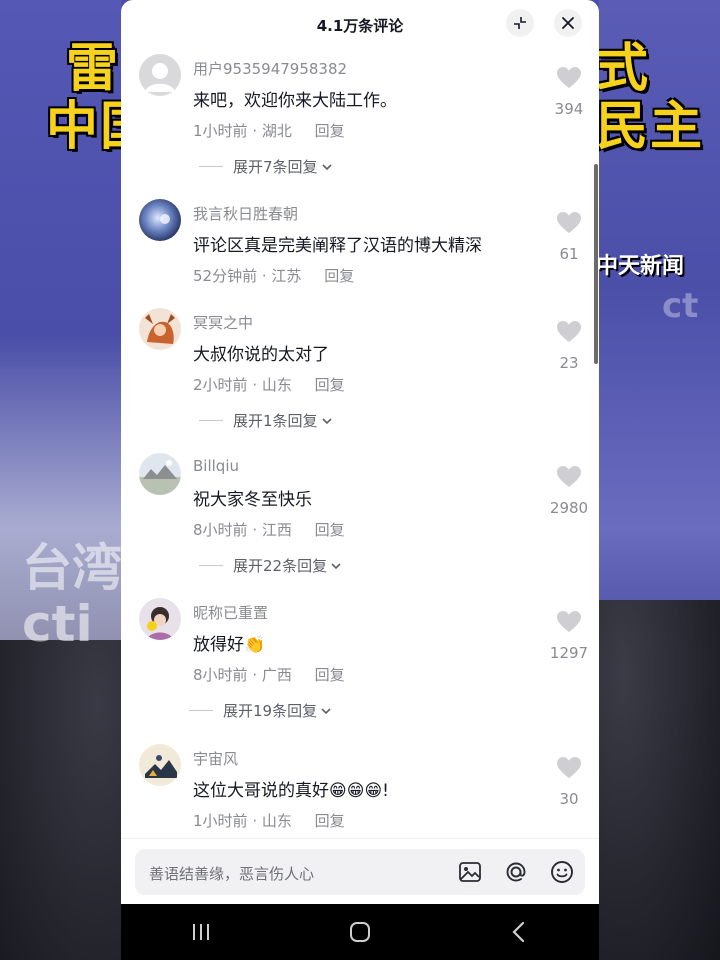 This screenshot has width=720, height=960. What do you see at coordinates (569, 508) in the screenshot?
I see `like-count: 2980` at bounding box center [569, 508].